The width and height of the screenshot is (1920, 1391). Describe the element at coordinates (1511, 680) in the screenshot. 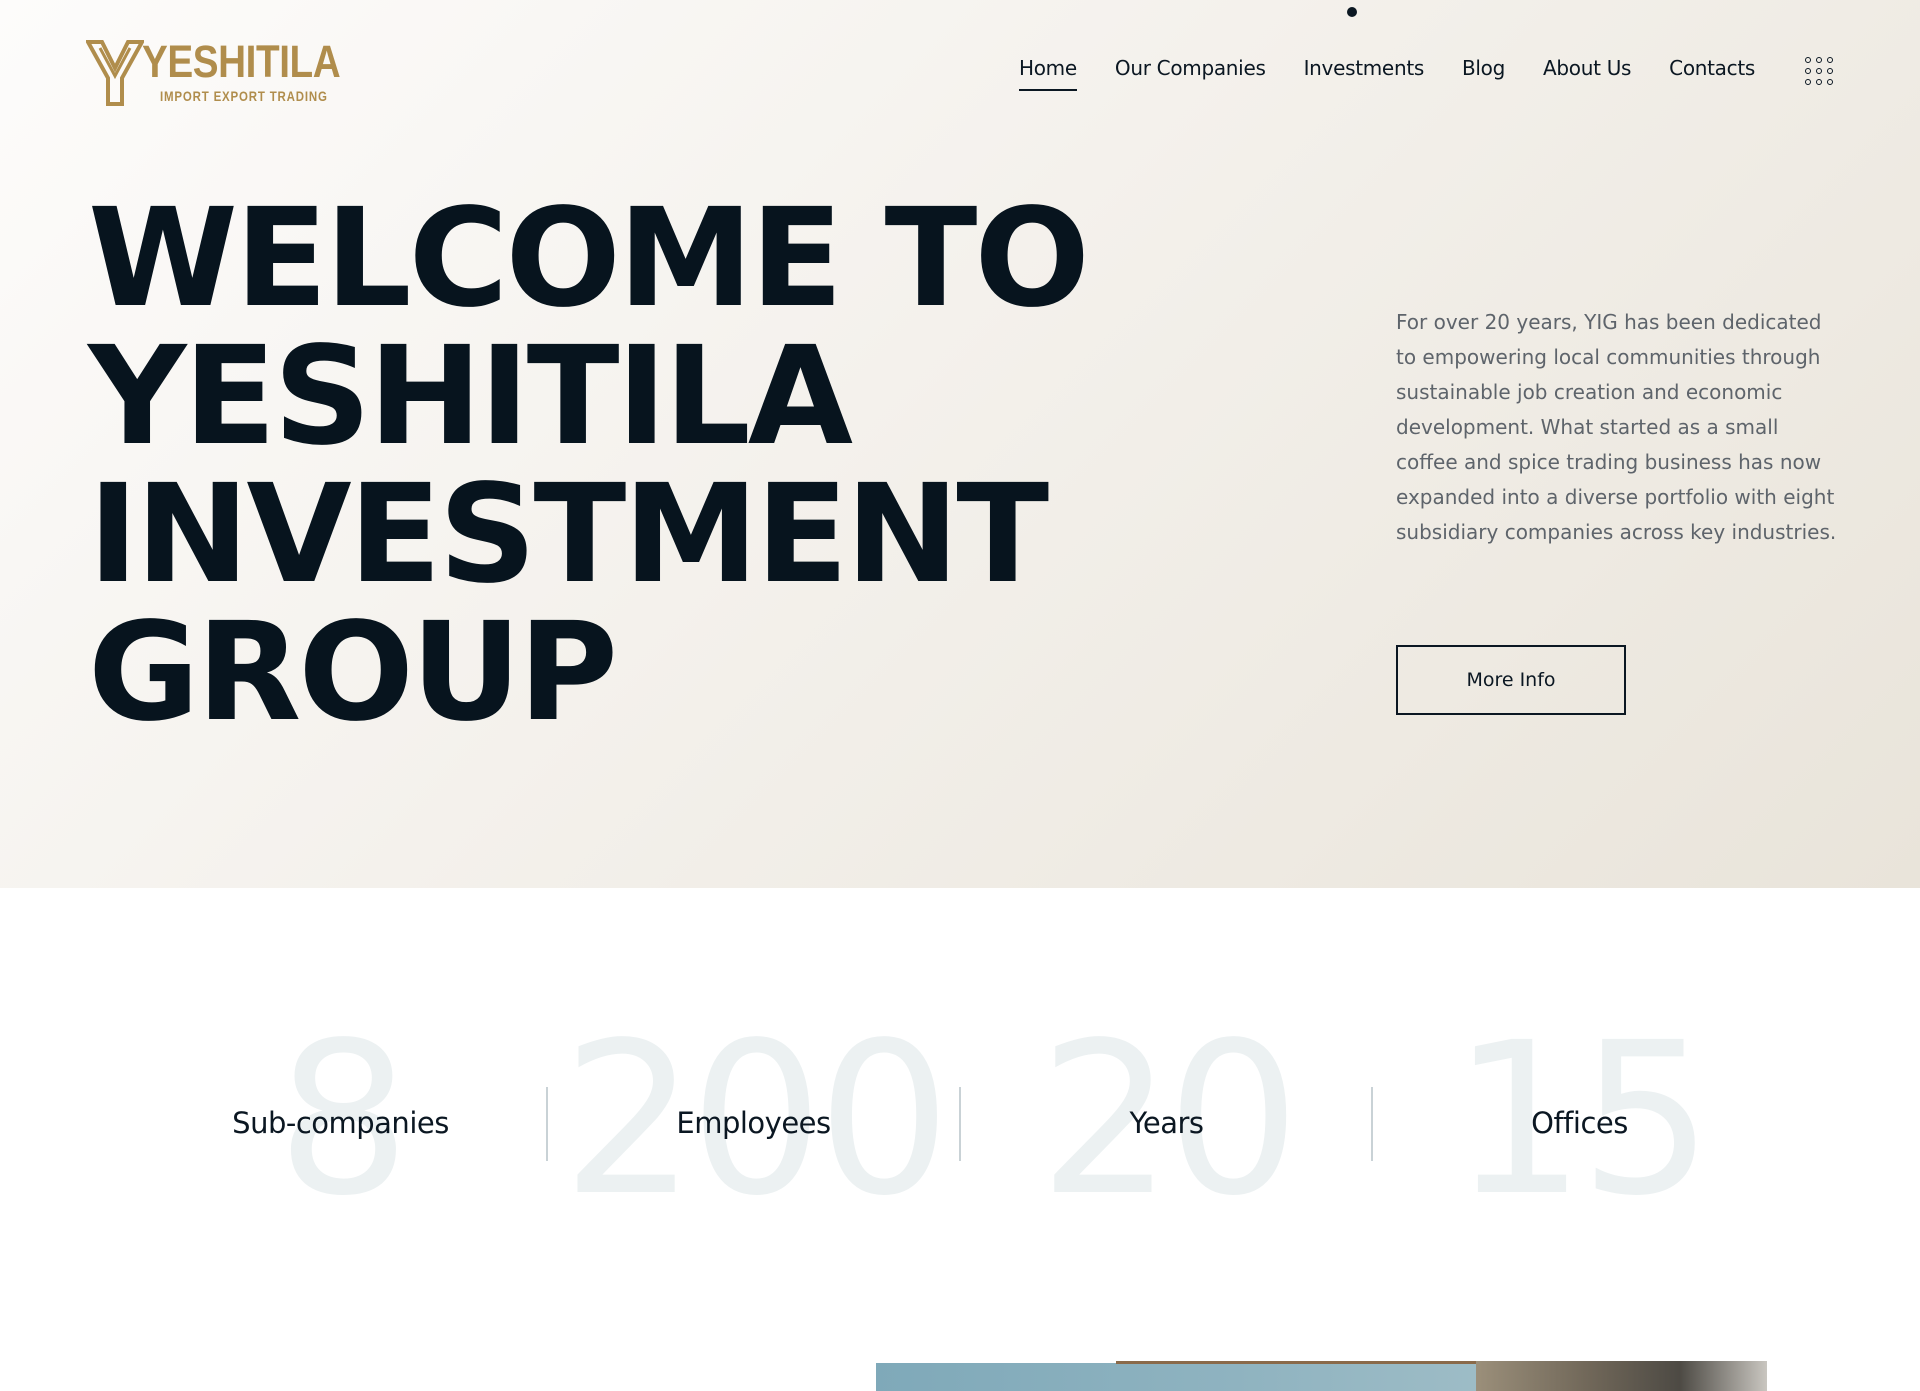

I see `more-info-button: More Info` at that location.